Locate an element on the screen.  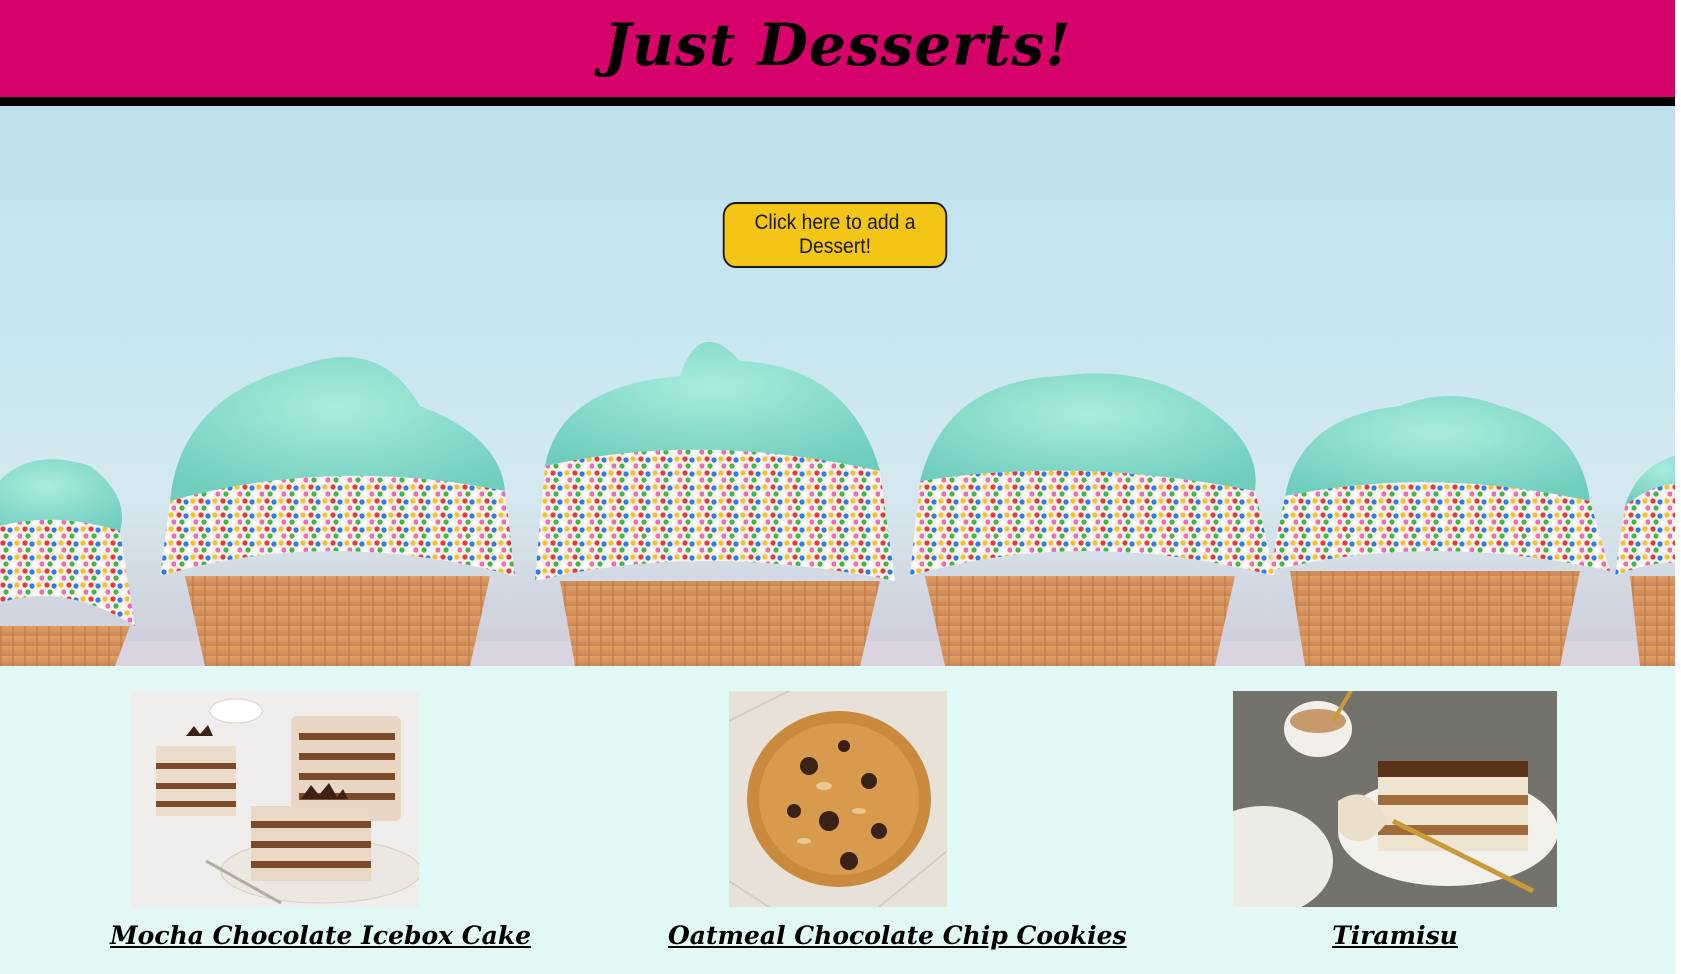
add-dessert-button: Click here to add a Dessert! is located at coordinates (835, 235).